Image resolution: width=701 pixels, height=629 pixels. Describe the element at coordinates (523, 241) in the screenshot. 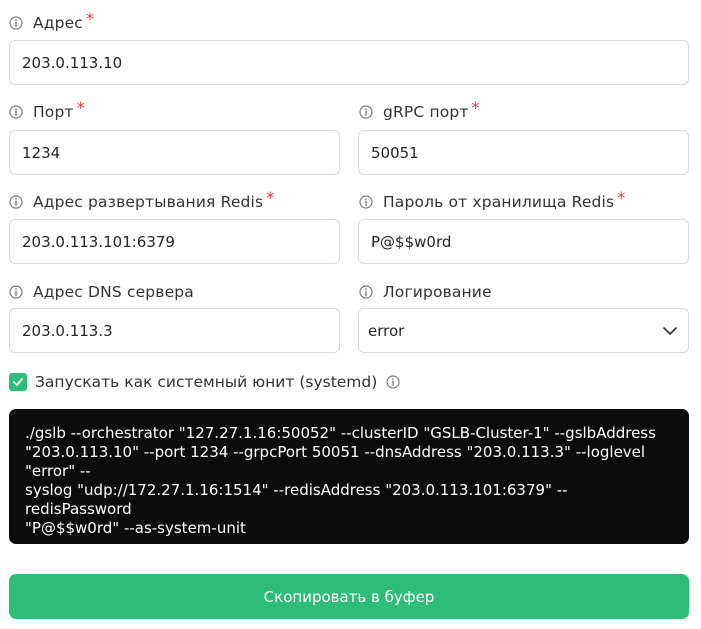

I see `redis-password-input` at that location.